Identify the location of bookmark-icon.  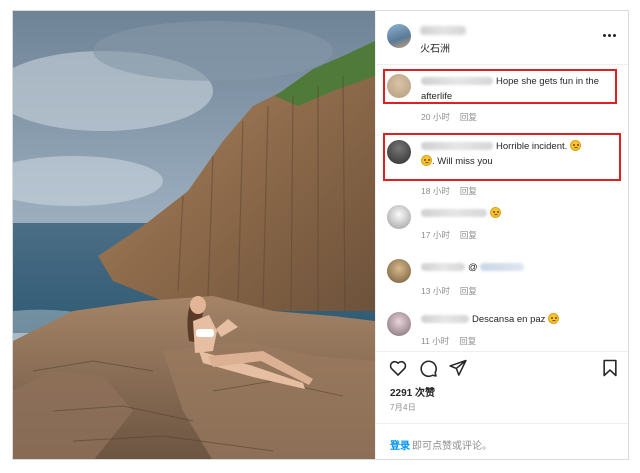
(610, 368).